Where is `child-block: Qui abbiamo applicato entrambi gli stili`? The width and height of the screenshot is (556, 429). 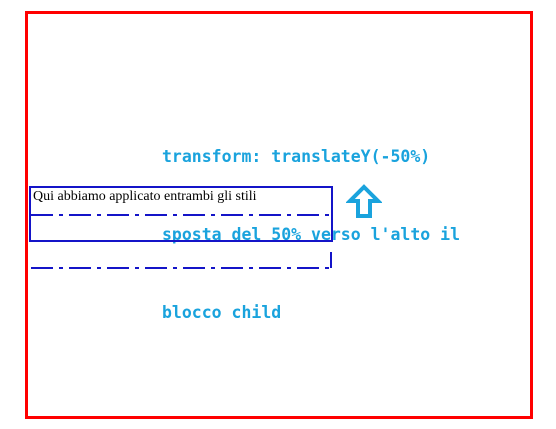
child-block: Qui abbiamo applicato entrambi gli stili is located at coordinates (181, 214).